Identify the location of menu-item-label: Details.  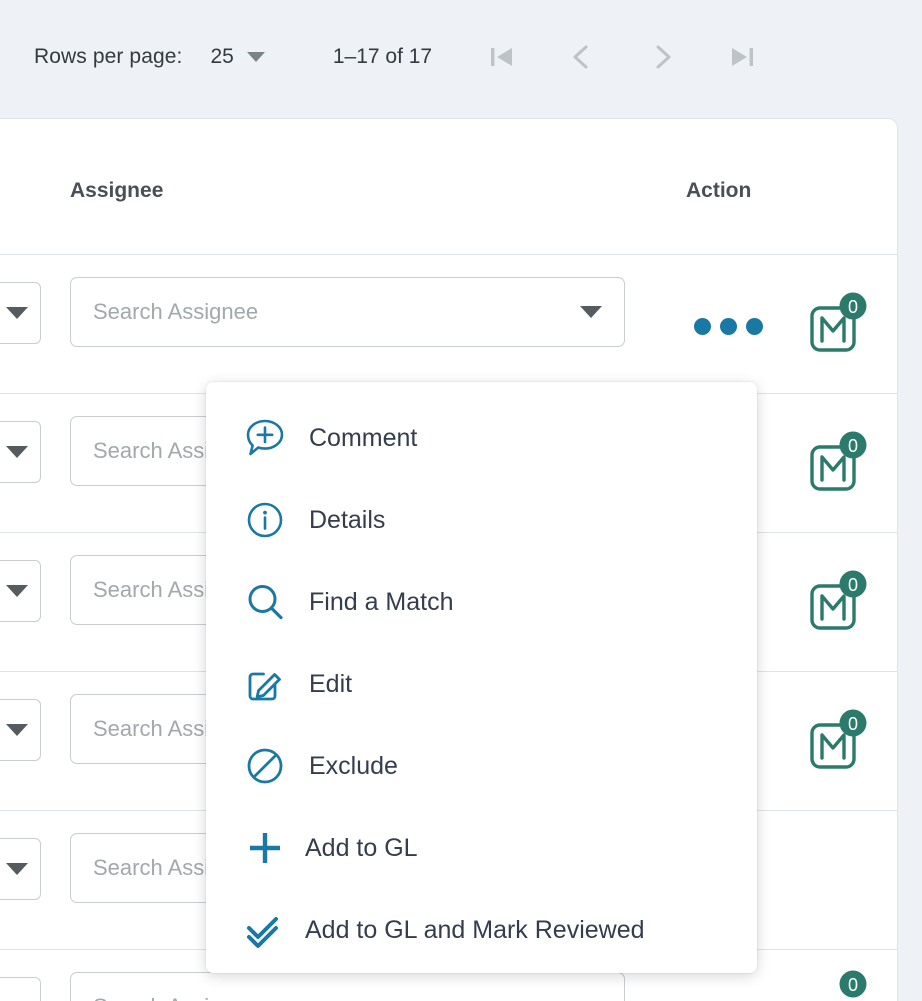
(347, 519).